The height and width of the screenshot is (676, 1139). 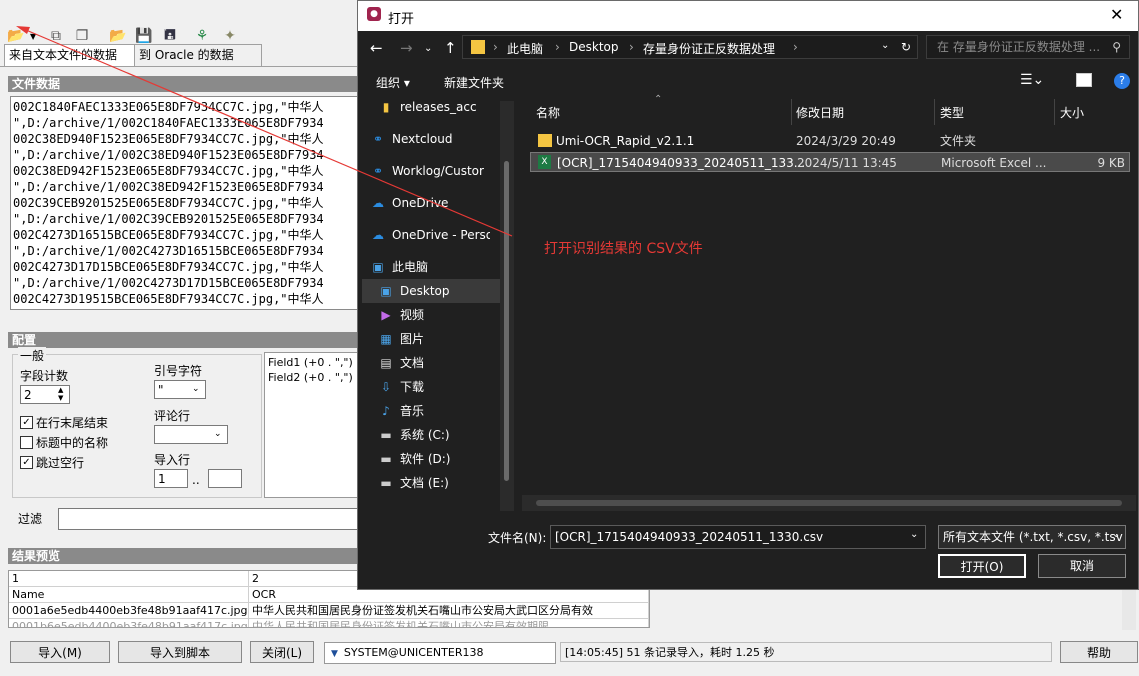 What do you see at coordinates (623, 249) in the screenshot?
I see `annotation-text: 打开识别结果的 CSV文件` at bounding box center [623, 249].